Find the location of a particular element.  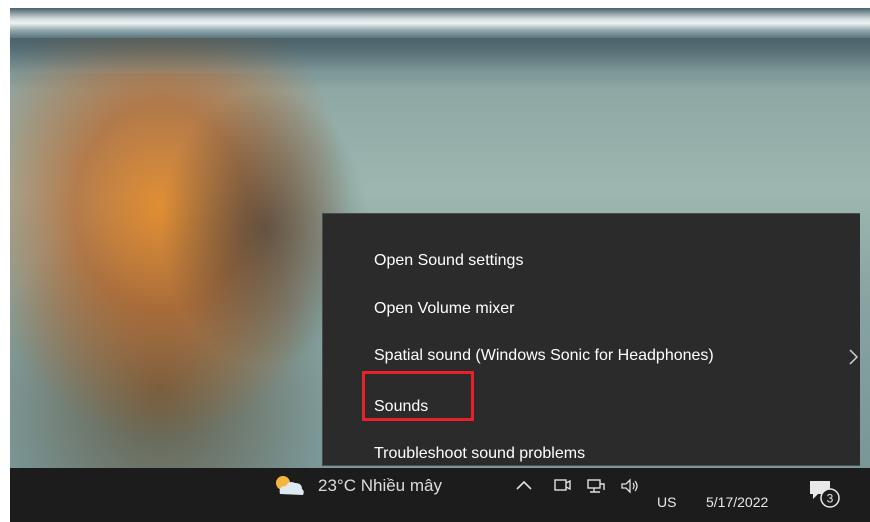

meet-now-icon is located at coordinates (562, 486).